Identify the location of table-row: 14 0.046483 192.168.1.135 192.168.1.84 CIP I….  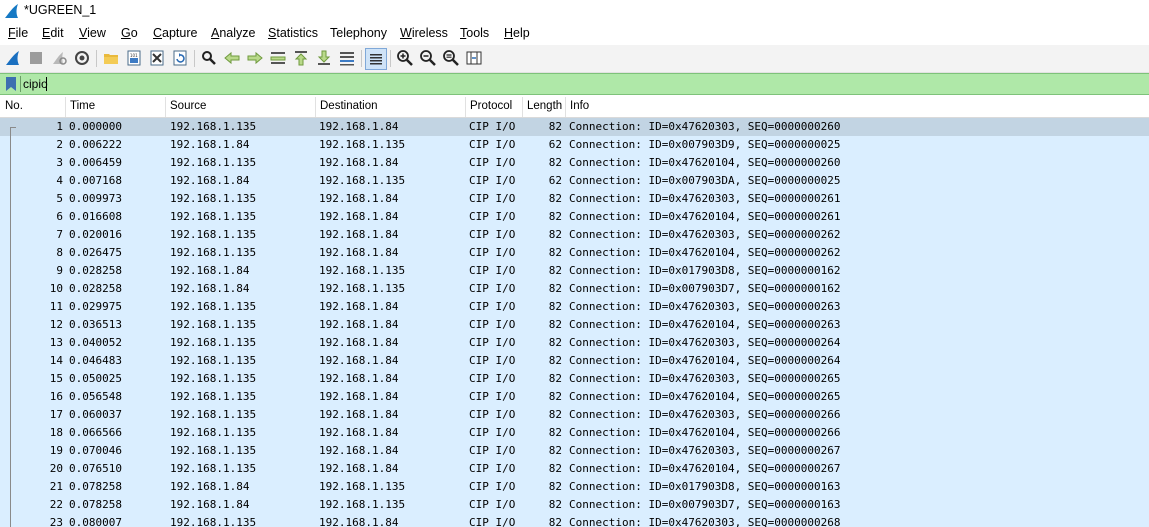
(574, 361).